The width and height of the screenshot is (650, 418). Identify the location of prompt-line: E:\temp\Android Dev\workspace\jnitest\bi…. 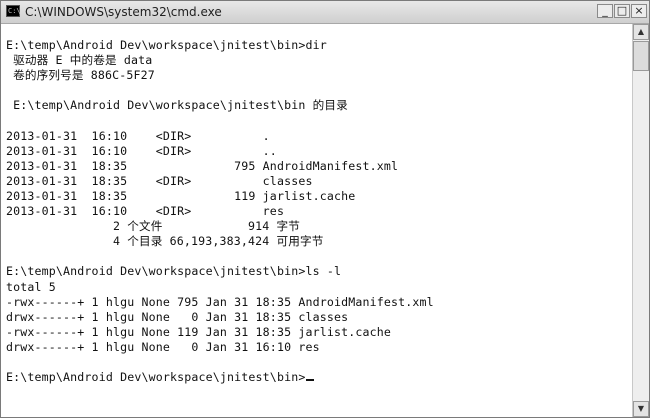
(220, 377).